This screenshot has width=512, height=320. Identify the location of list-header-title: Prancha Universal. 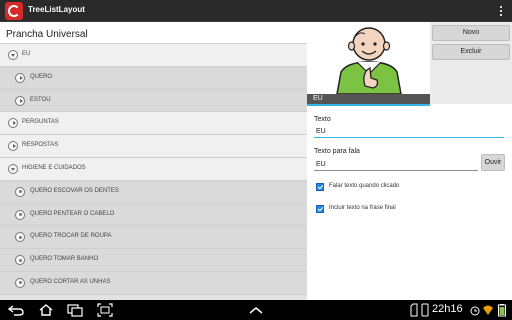
(47, 34).